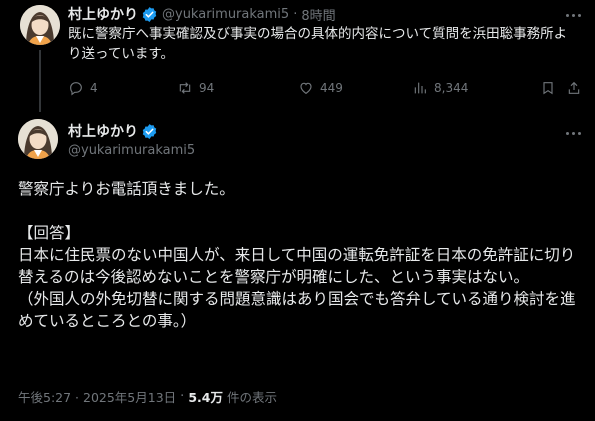 Image resolution: width=595 pixels, height=421 pixels. I want to click on post2-paragraph, so click(300, 211).